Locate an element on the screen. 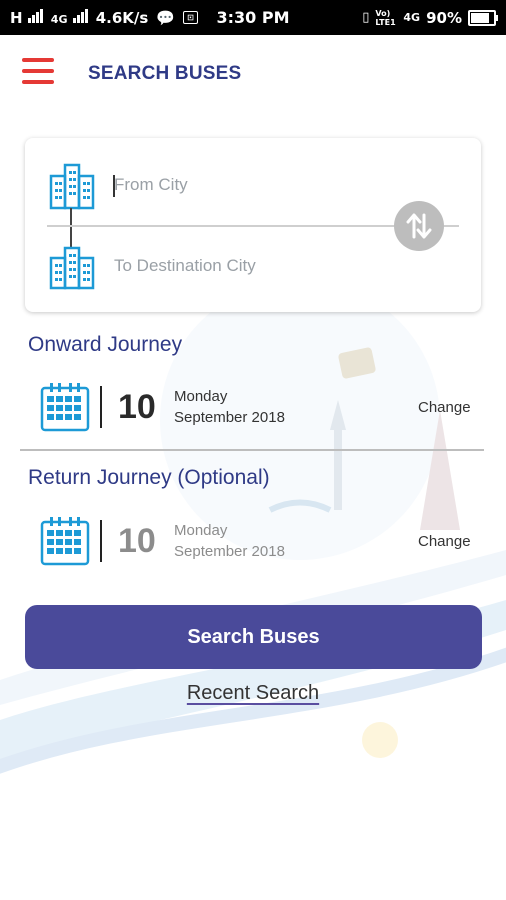 The image size is (506, 900). buildings-icon is located at coordinates (72, 186).